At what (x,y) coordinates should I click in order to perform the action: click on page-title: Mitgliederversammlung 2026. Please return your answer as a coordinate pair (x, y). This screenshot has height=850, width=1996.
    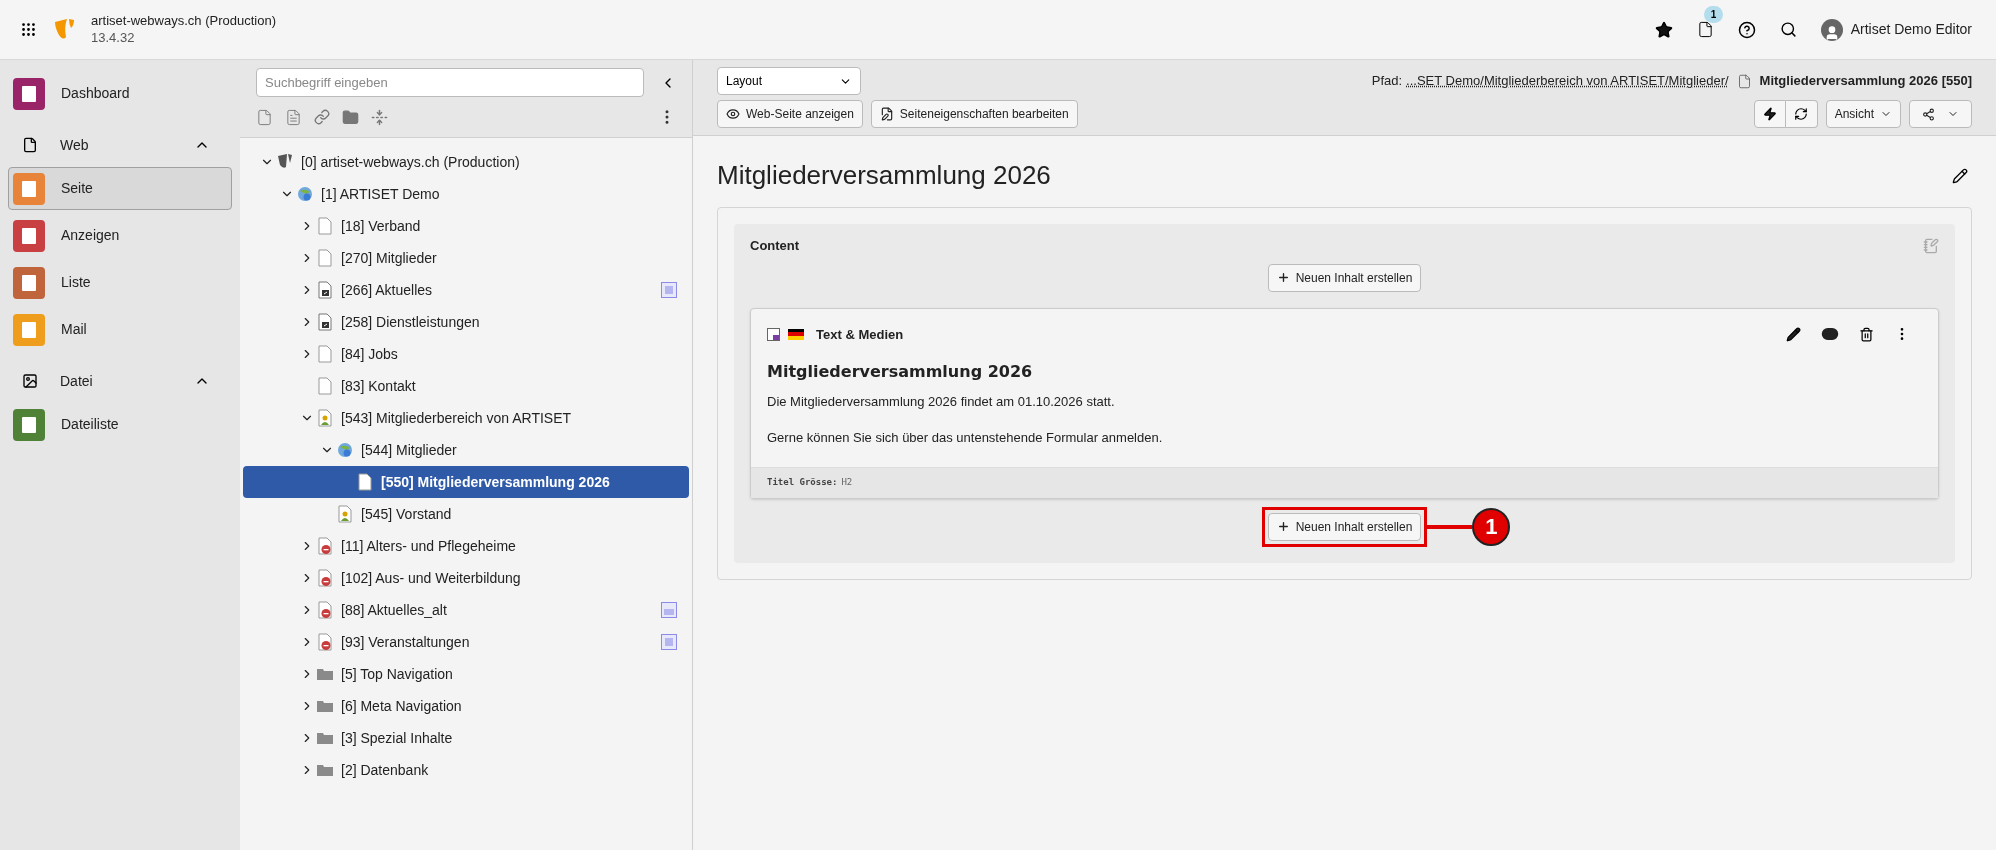
    Looking at the image, I should click on (884, 175).